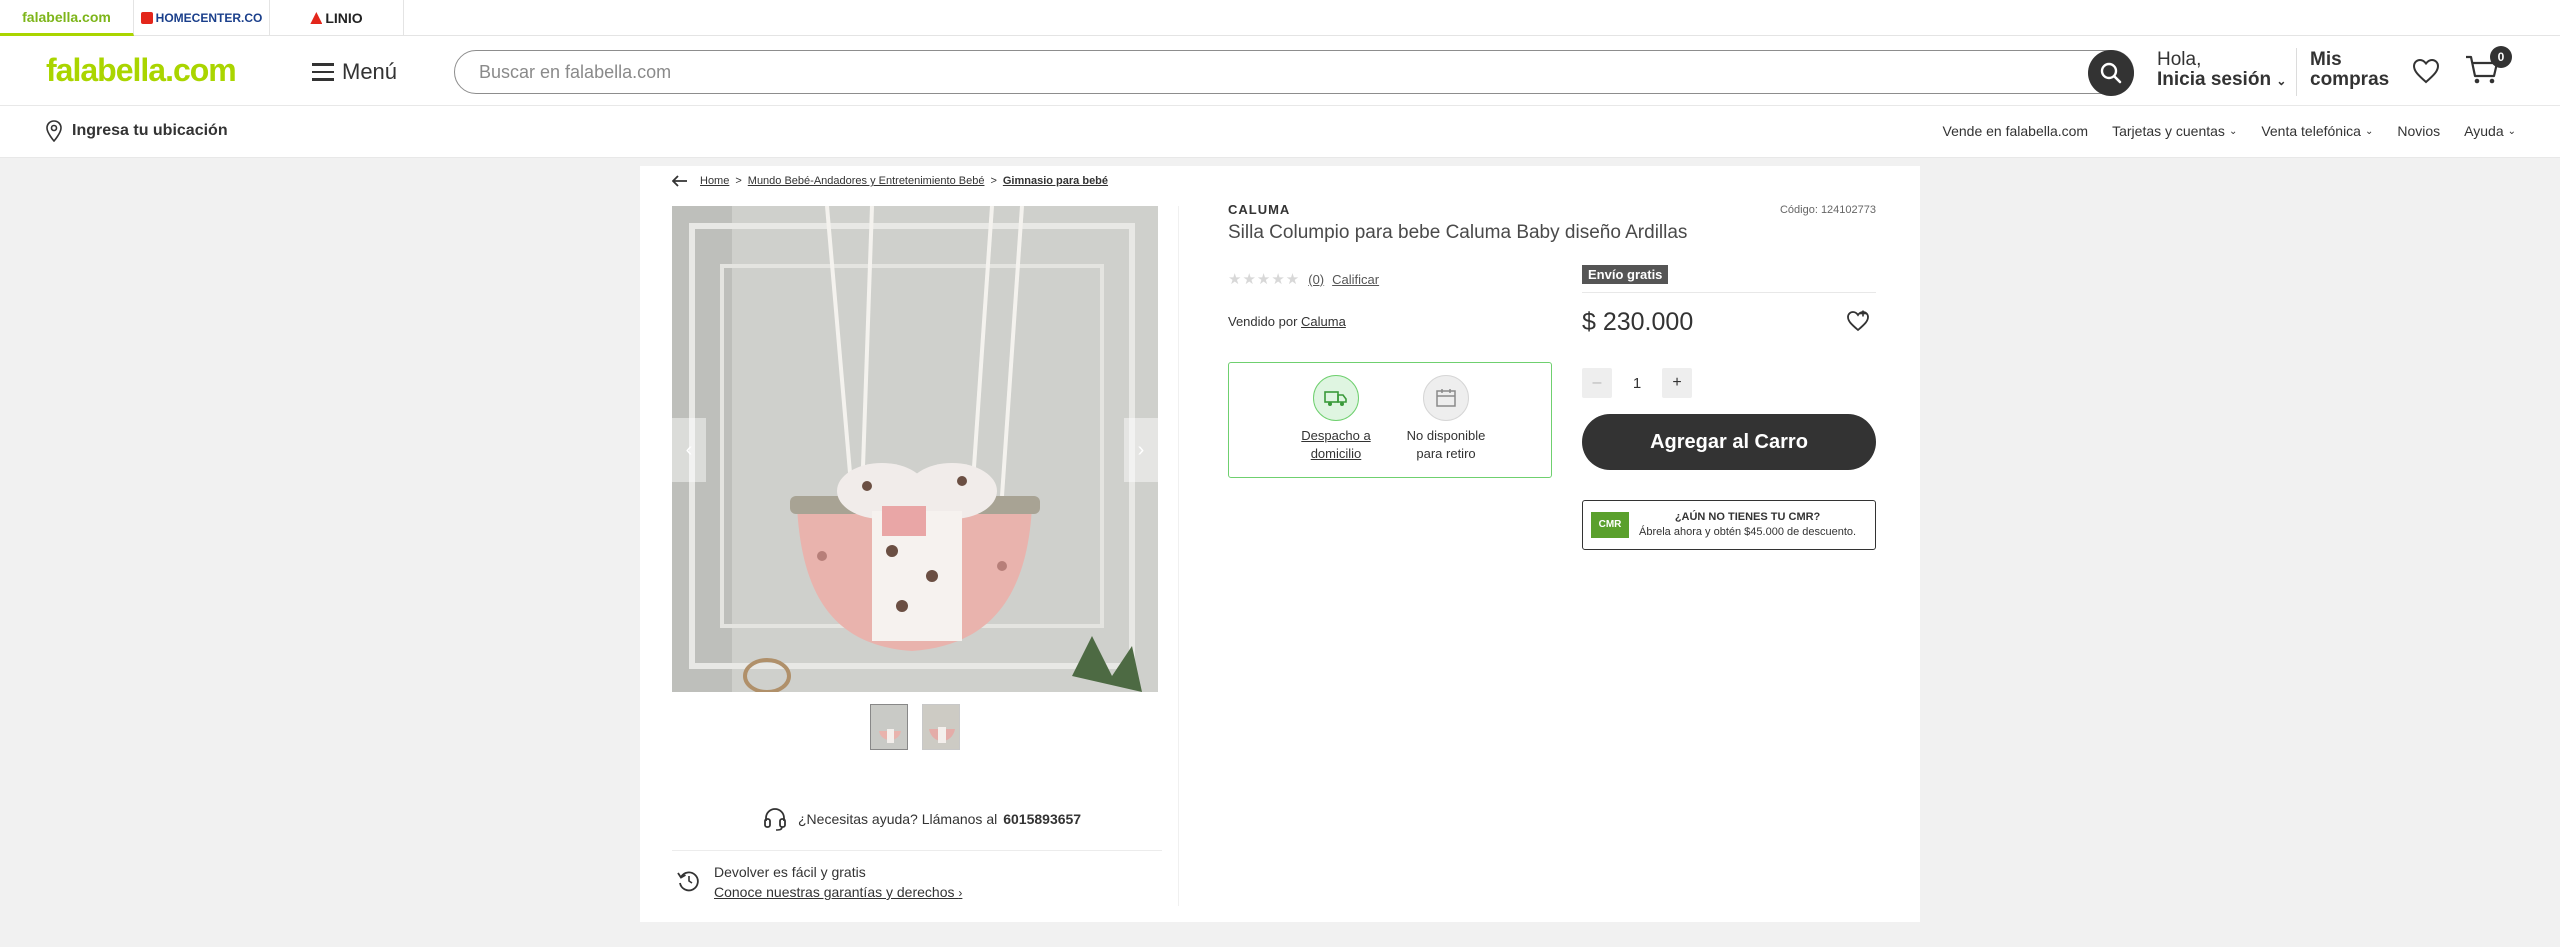 Image resolution: width=2560 pixels, height=947 pixels. Describe the element at coordinates (1316, 279) in the screenshot. I see `rating-count: (0)` at that location.